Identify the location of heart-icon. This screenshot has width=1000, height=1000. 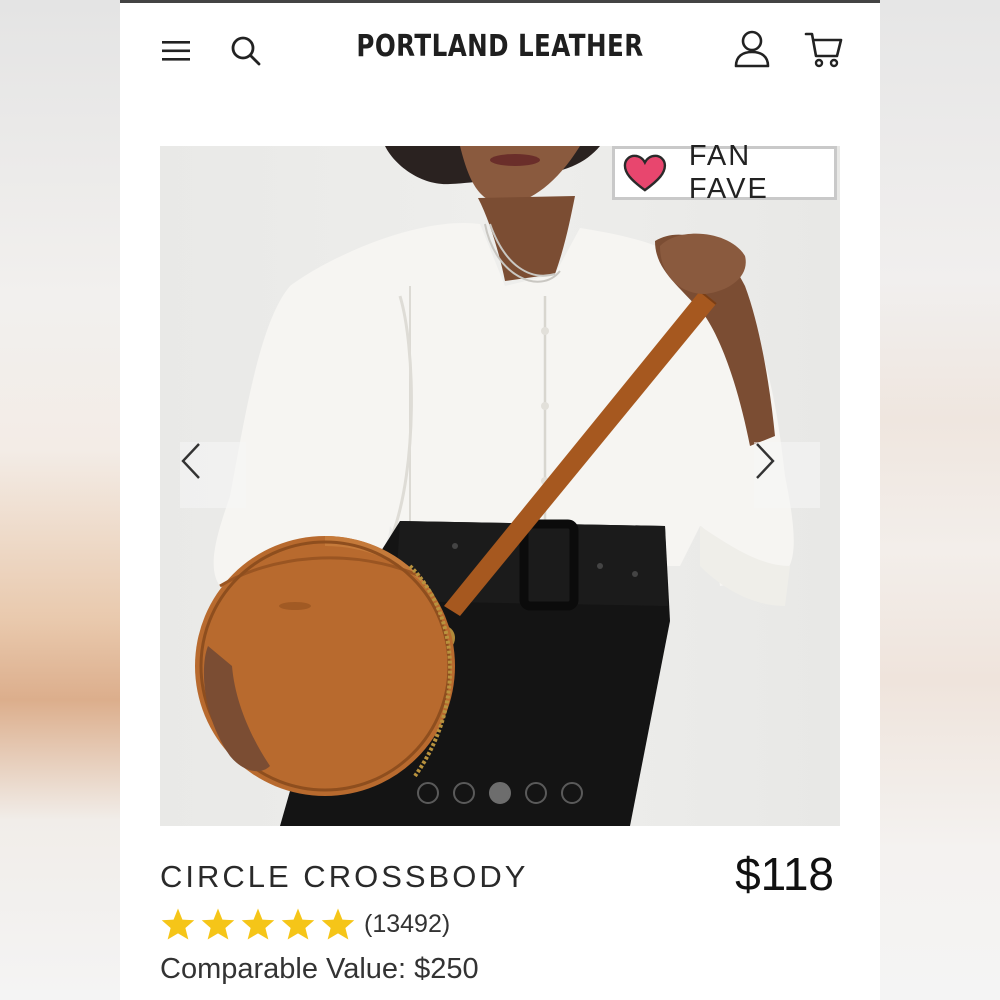
(645, 173).